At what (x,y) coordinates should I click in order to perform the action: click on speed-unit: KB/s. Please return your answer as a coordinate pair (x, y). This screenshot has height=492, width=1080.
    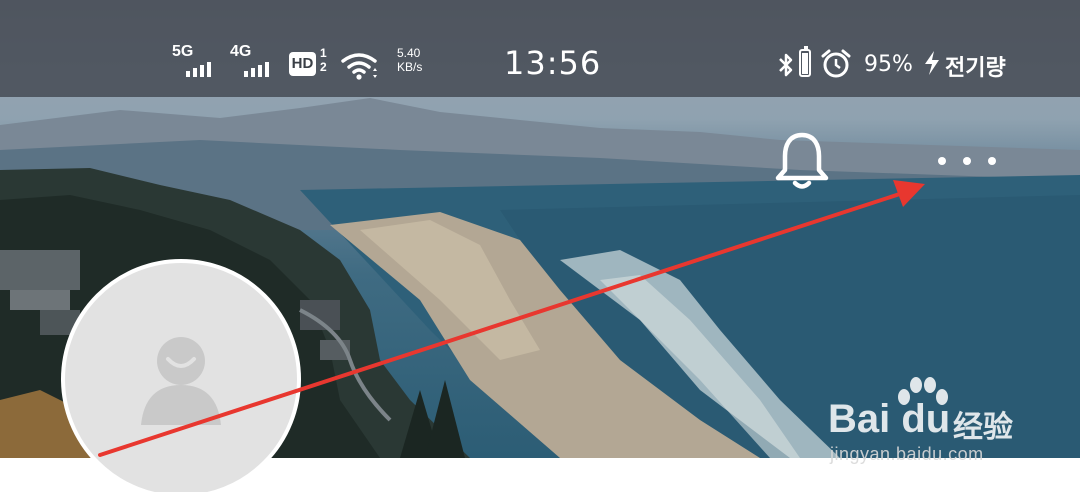
    Looking at the image, I should click on (410, 67).